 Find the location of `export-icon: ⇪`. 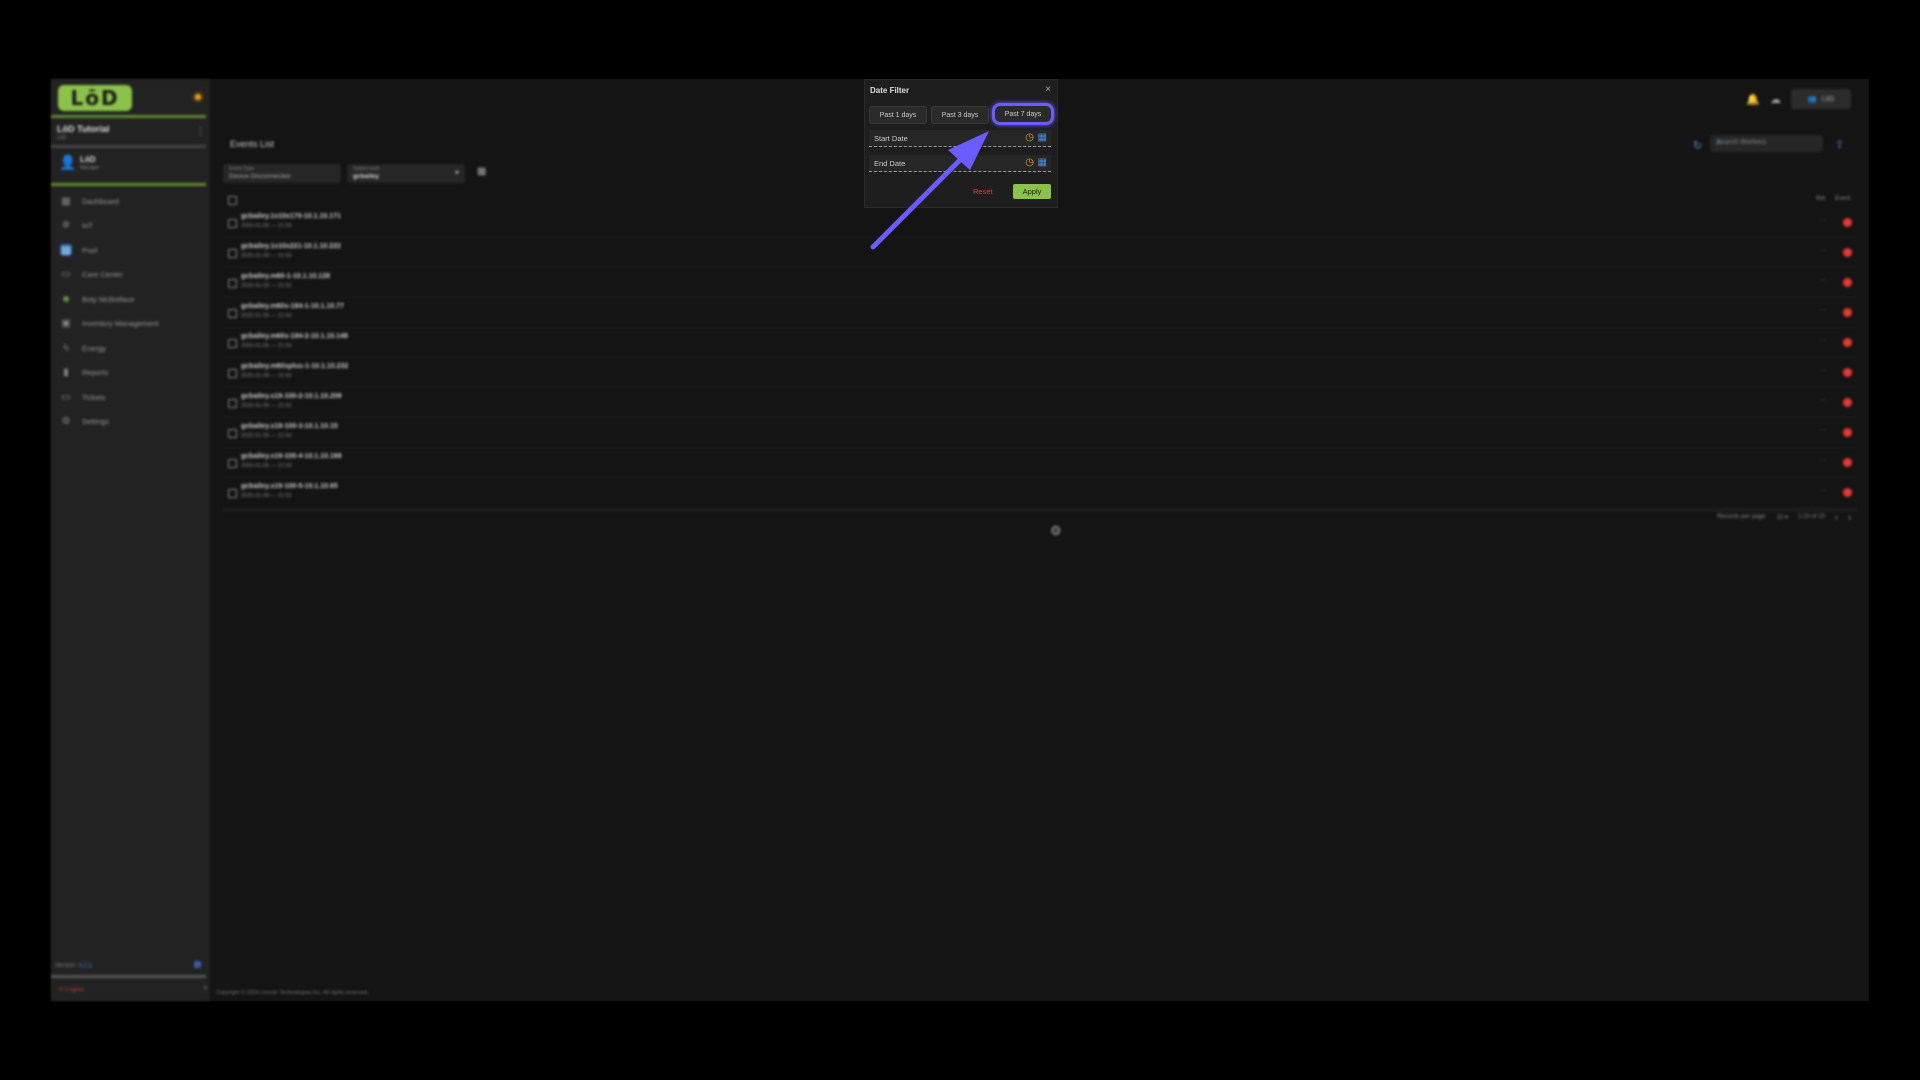

export-icon: ⇪ is located at coordinates (1839, 144).